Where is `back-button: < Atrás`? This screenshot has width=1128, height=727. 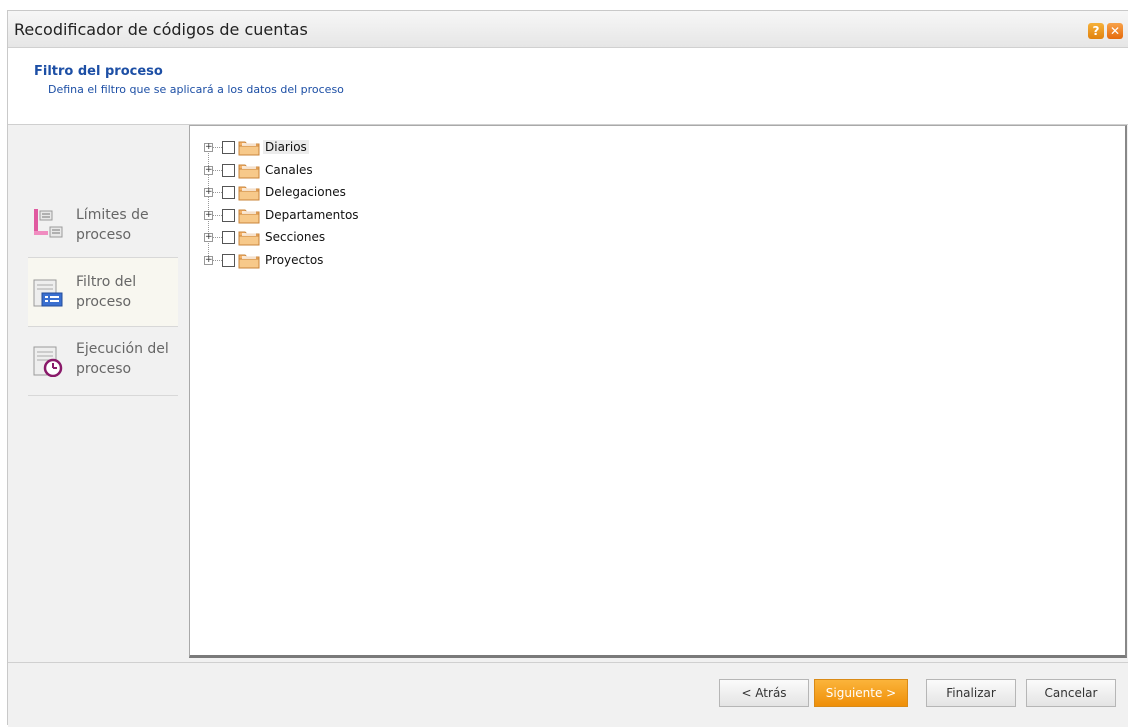 back-button: < Atrás is located at coordinates (764, 693).